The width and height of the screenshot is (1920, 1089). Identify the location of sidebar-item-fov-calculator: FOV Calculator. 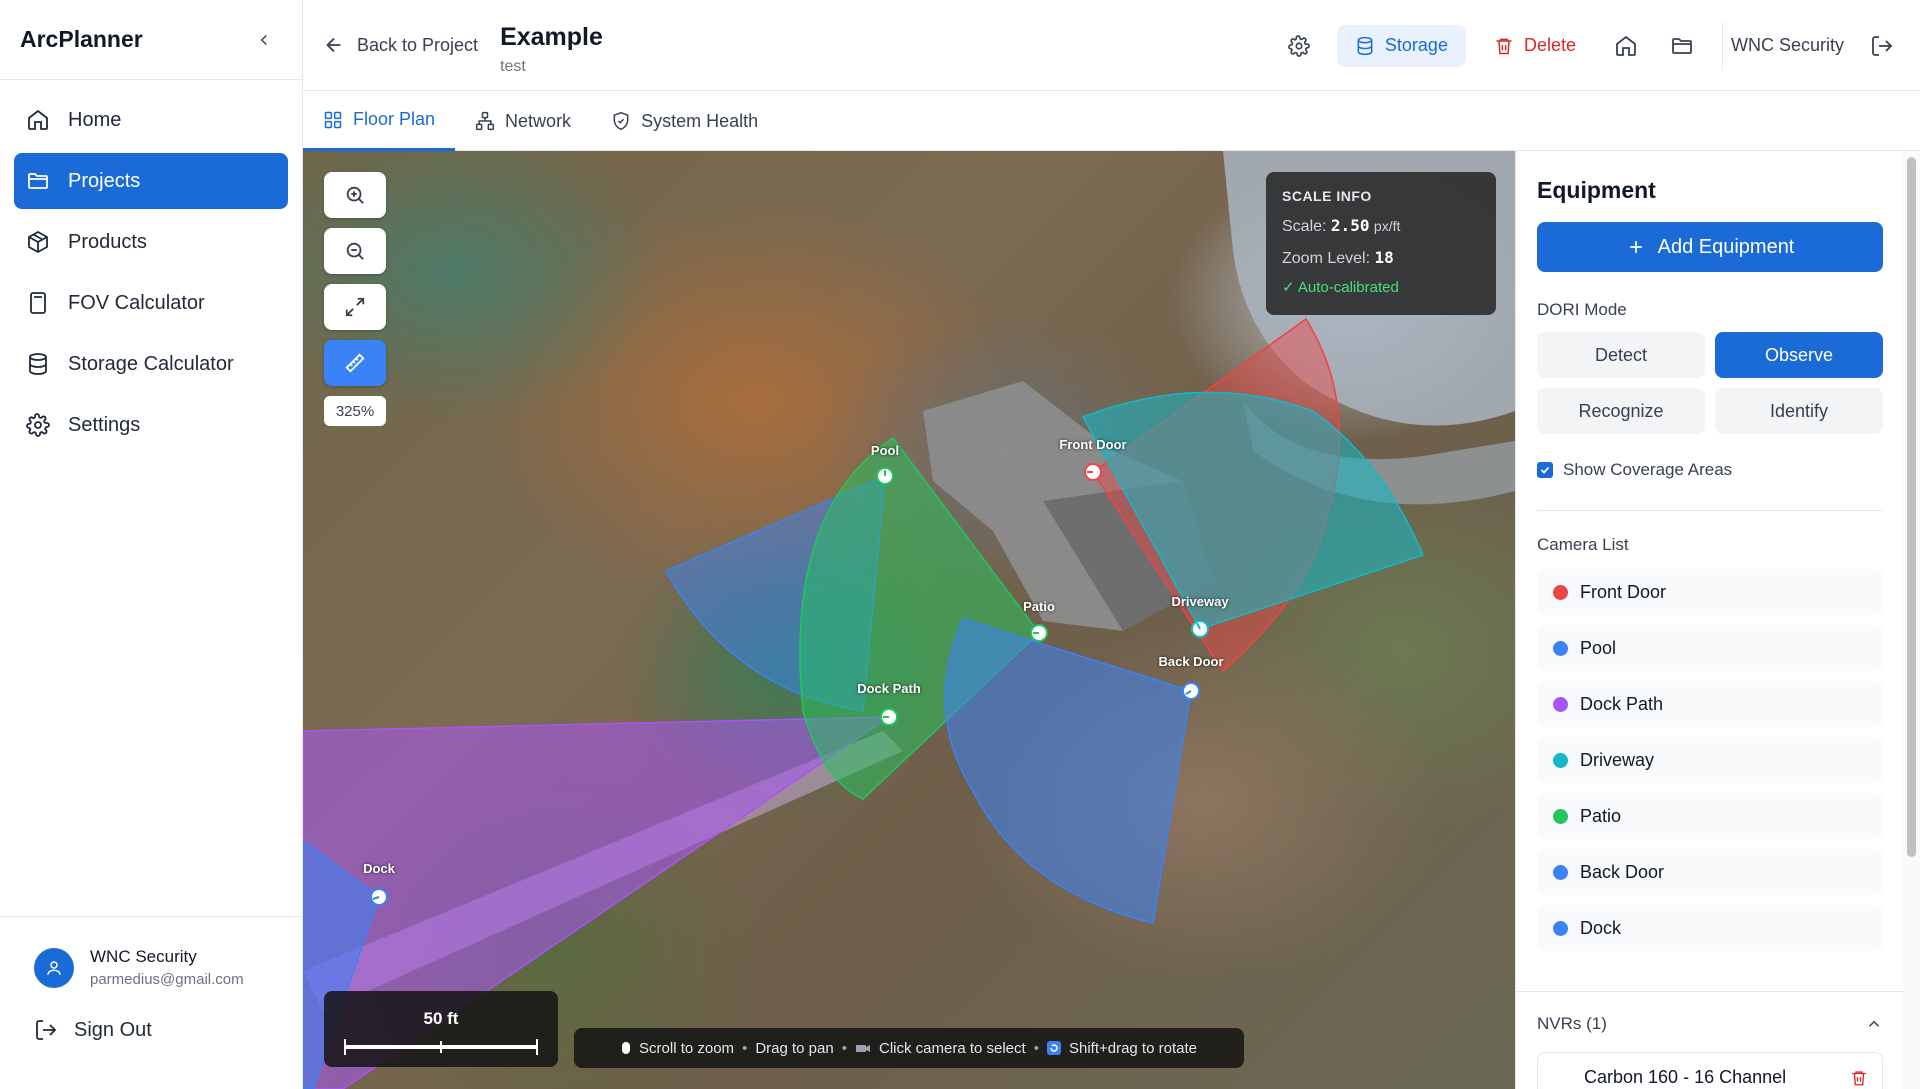
(151, 303).